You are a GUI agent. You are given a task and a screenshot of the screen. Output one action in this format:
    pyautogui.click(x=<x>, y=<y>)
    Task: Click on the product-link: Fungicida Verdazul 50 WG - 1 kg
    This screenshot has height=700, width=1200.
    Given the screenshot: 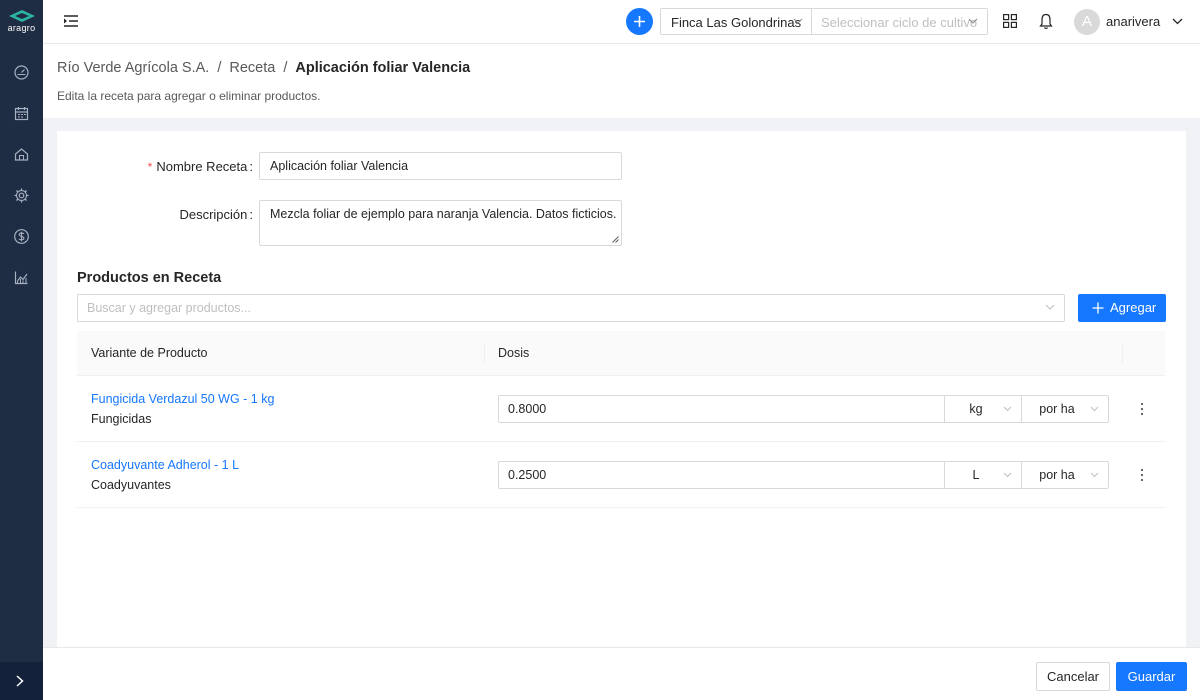 What is the action you would take?
    pyautogui.click(x=182, y=399)
    